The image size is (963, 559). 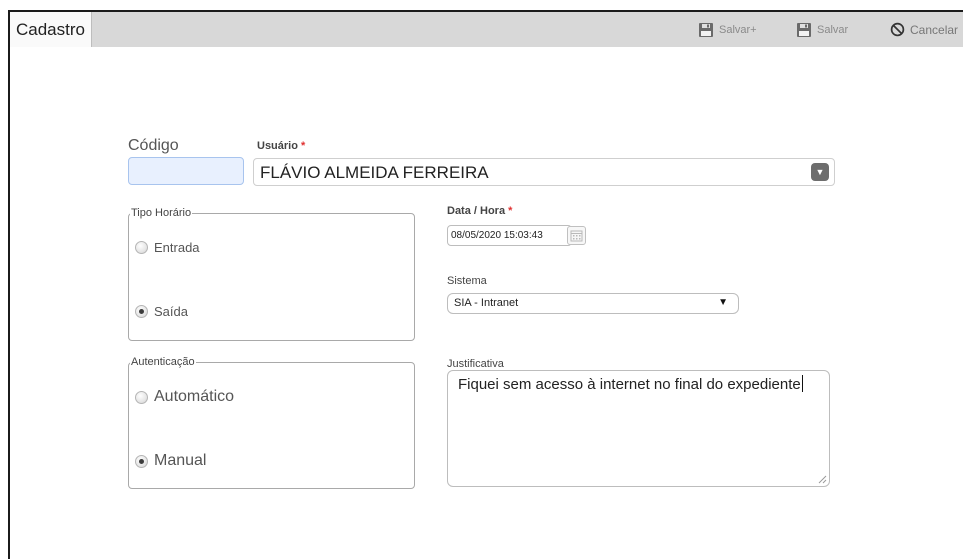 I want to click on text-caret, so click(x=802, y=383).